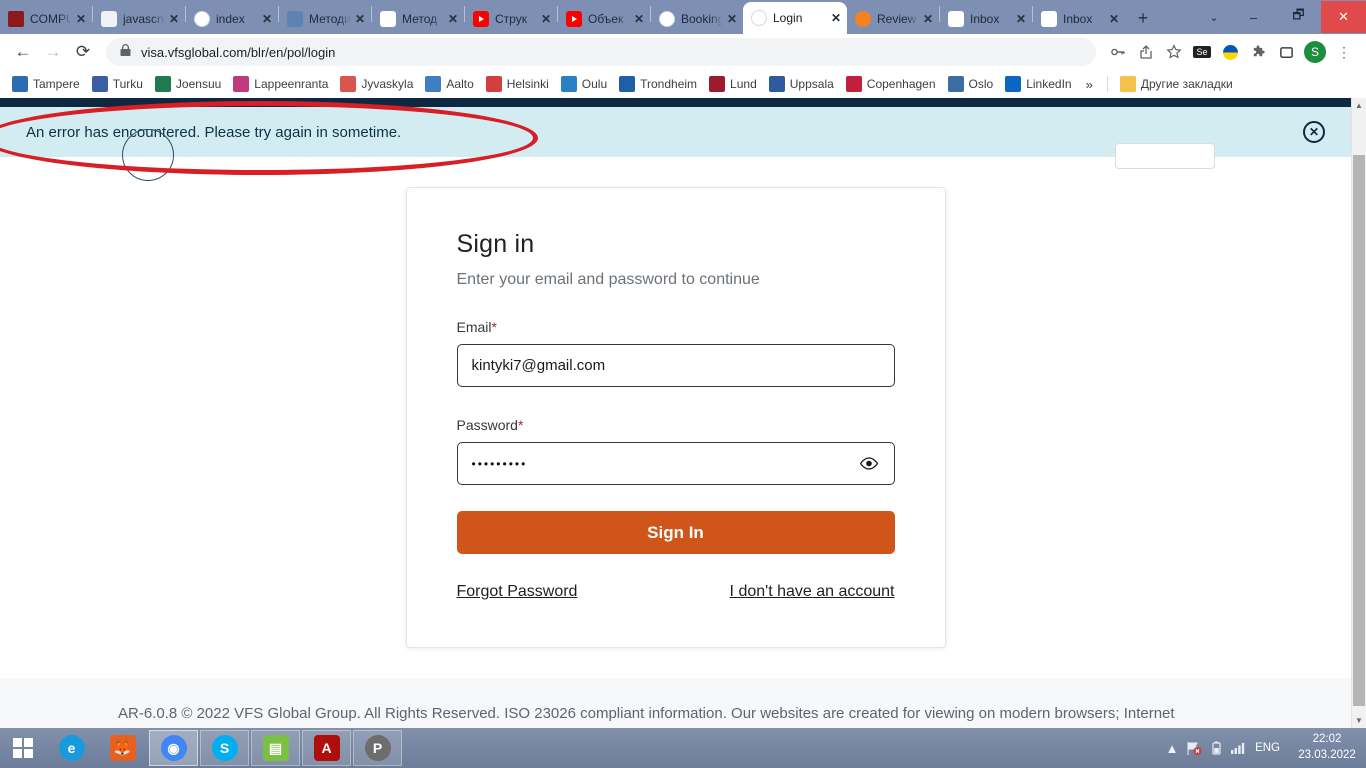 The image size is (1366, 768). Describe the element at coordinates (139, 19) in the screenshot. I see `browser-tab: javascript✕` at that location.